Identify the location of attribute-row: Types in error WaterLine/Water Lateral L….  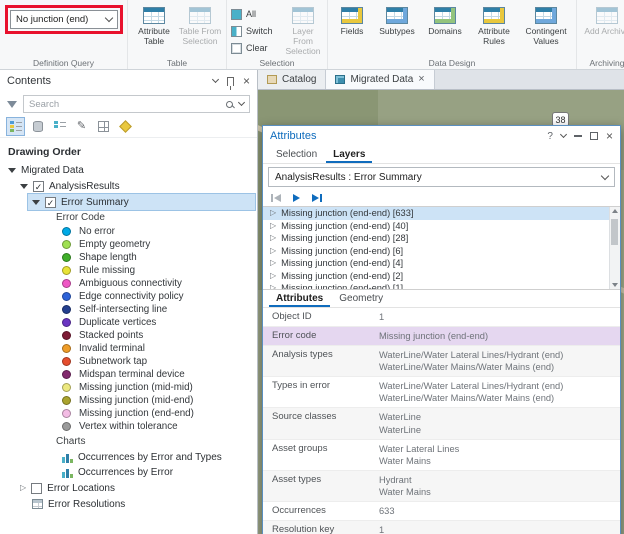
(441, 393).